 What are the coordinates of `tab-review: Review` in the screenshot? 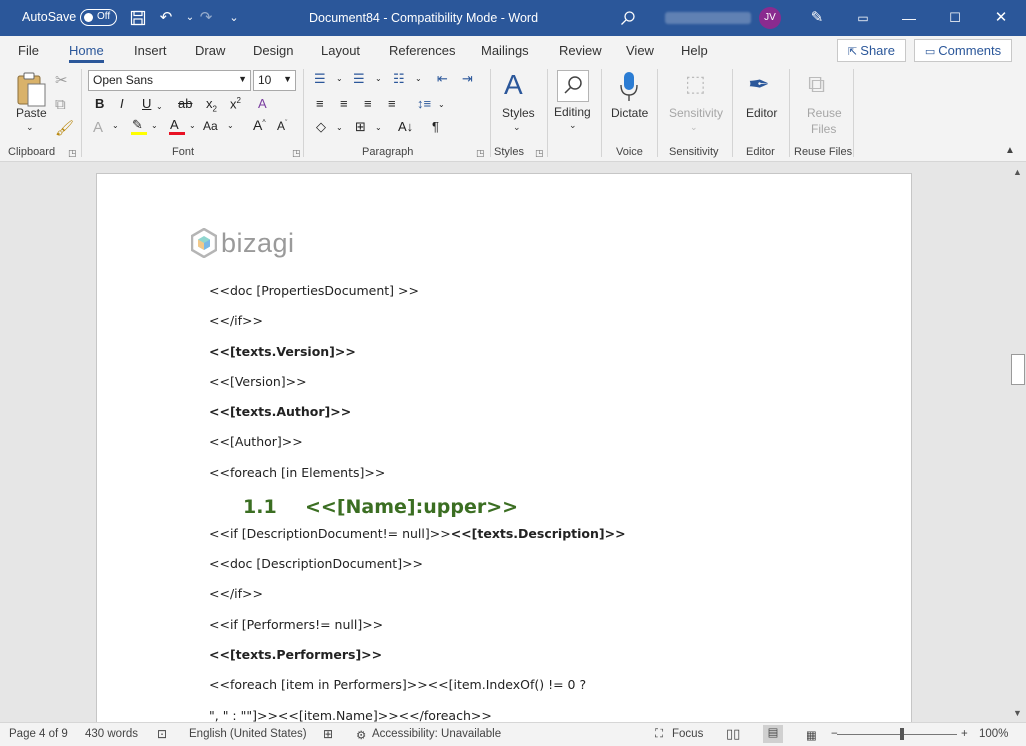 It's located at (580, 50).